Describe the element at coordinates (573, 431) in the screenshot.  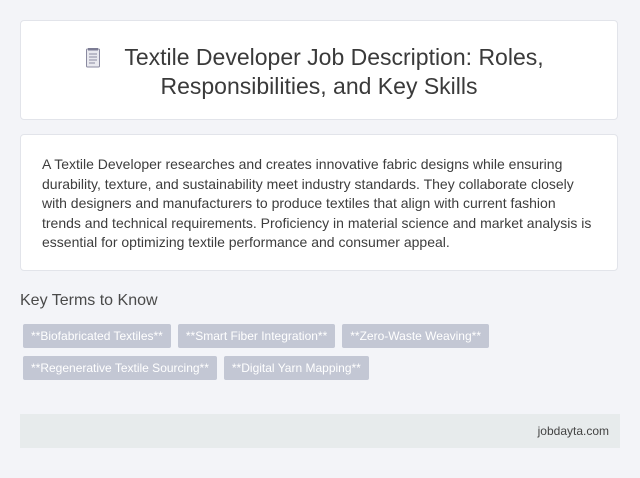
I see `footer-site-link: jobdayta.com` at that location.